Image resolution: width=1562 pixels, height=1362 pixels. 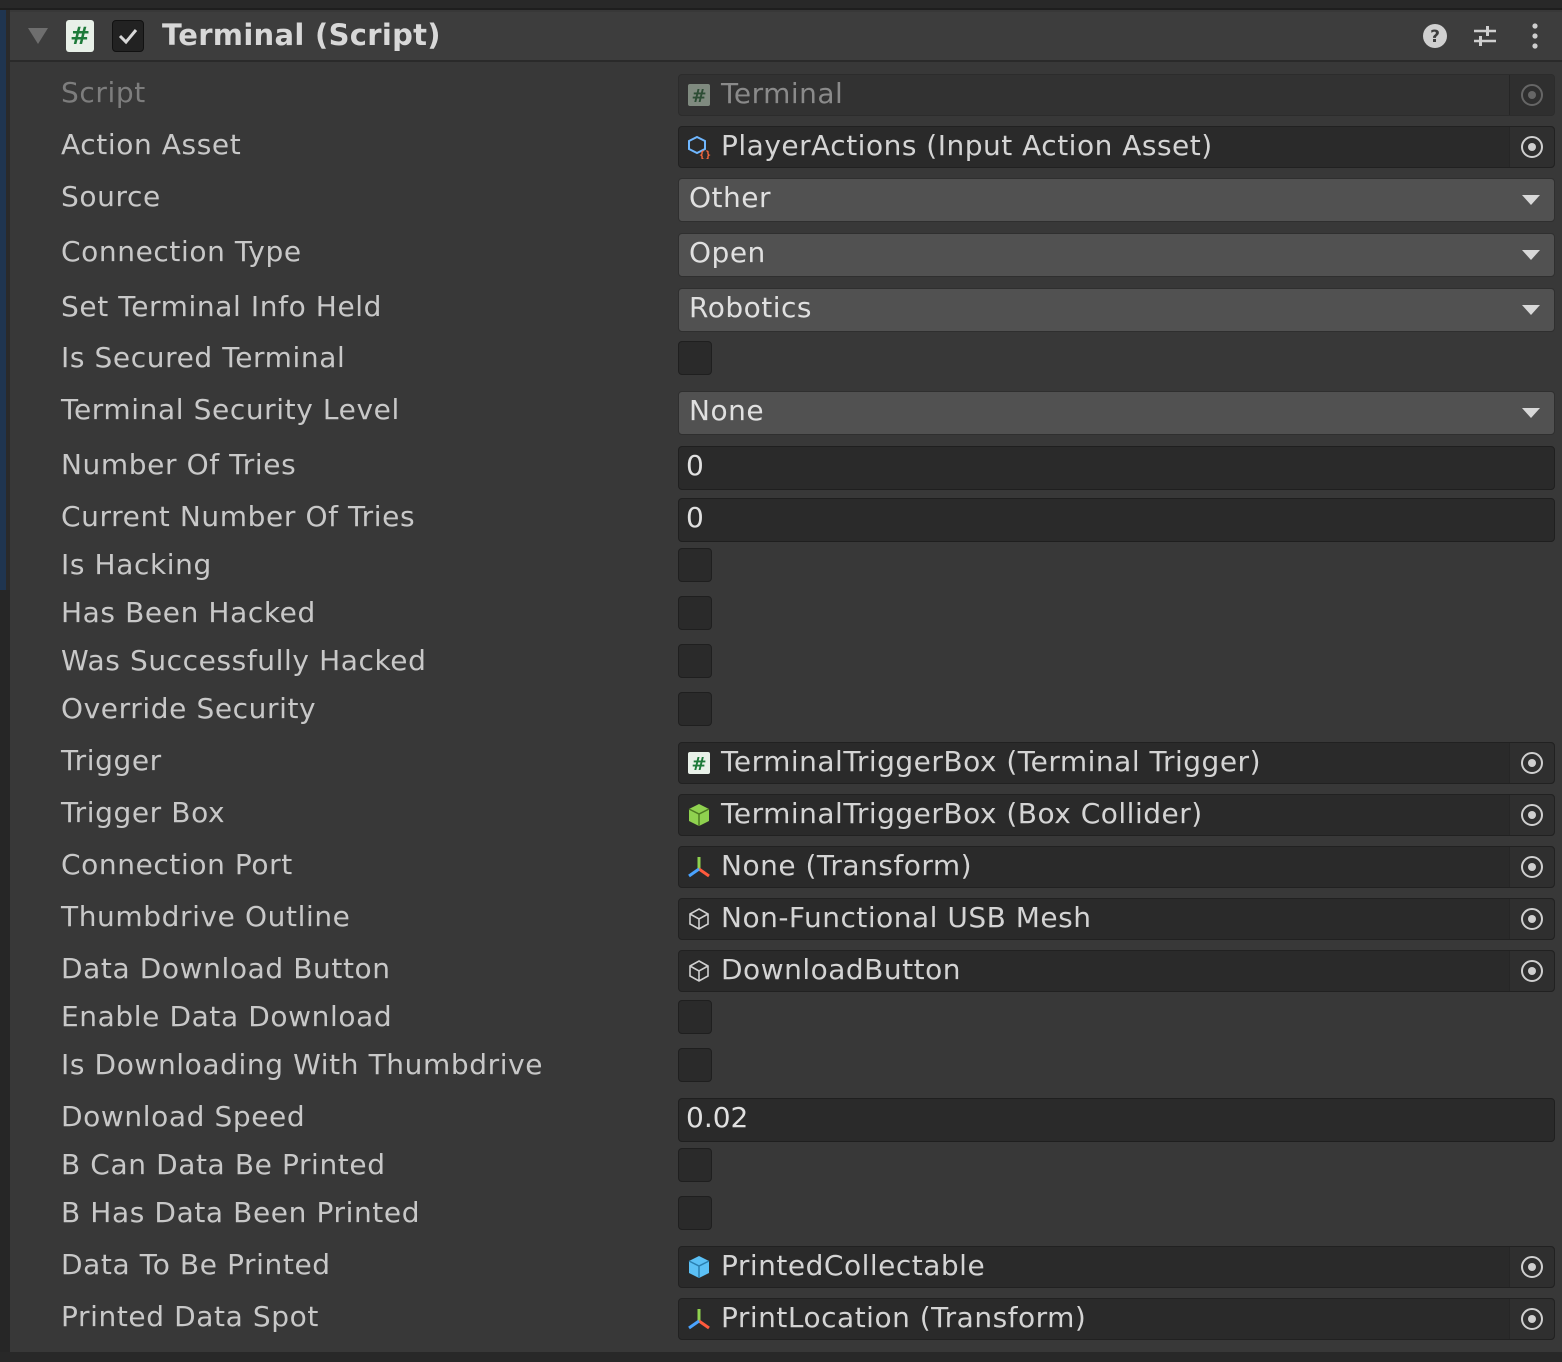 What do you see at coordinates (151, 144) in the screenshot?
I see `field-label: Action Asset` at bounding box center [151, 144].